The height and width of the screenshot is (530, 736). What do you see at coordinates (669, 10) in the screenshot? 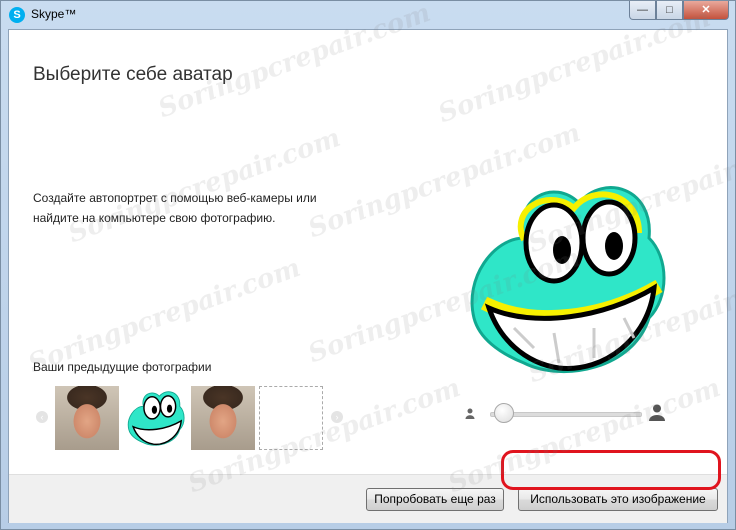
I see `maximize-button: □` at bounding box center [669, 10].